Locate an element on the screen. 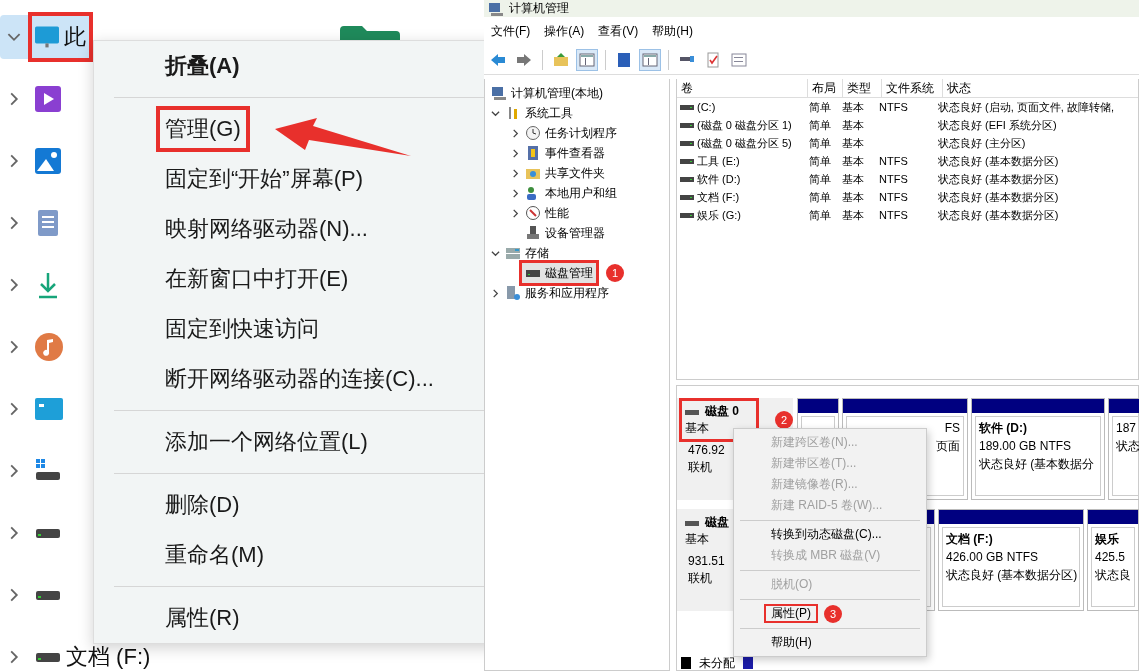 The height and width of the screenshot is (671, 1139). table-cell: 娱乐 (G:) is located at coordinates (719, 215).